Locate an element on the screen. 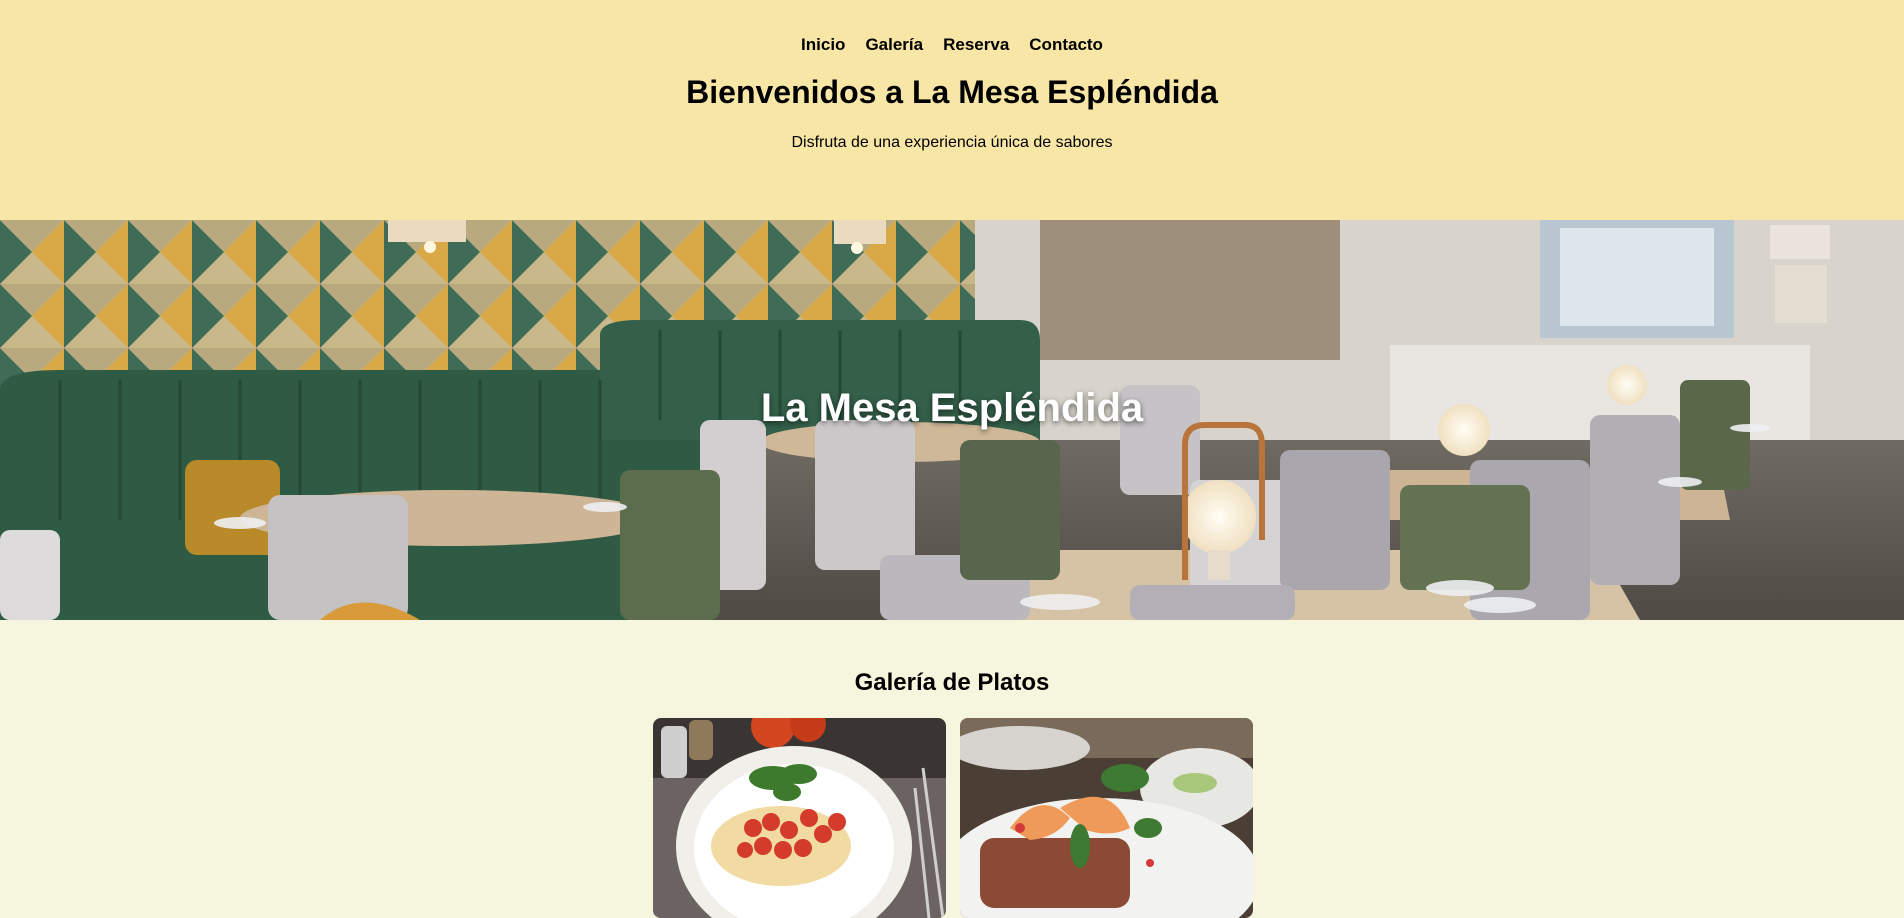 Image resolution: width=1904 pixels, height=918 pixels. shrimp-steak-plate-image is located at coordinates (1106, 818).